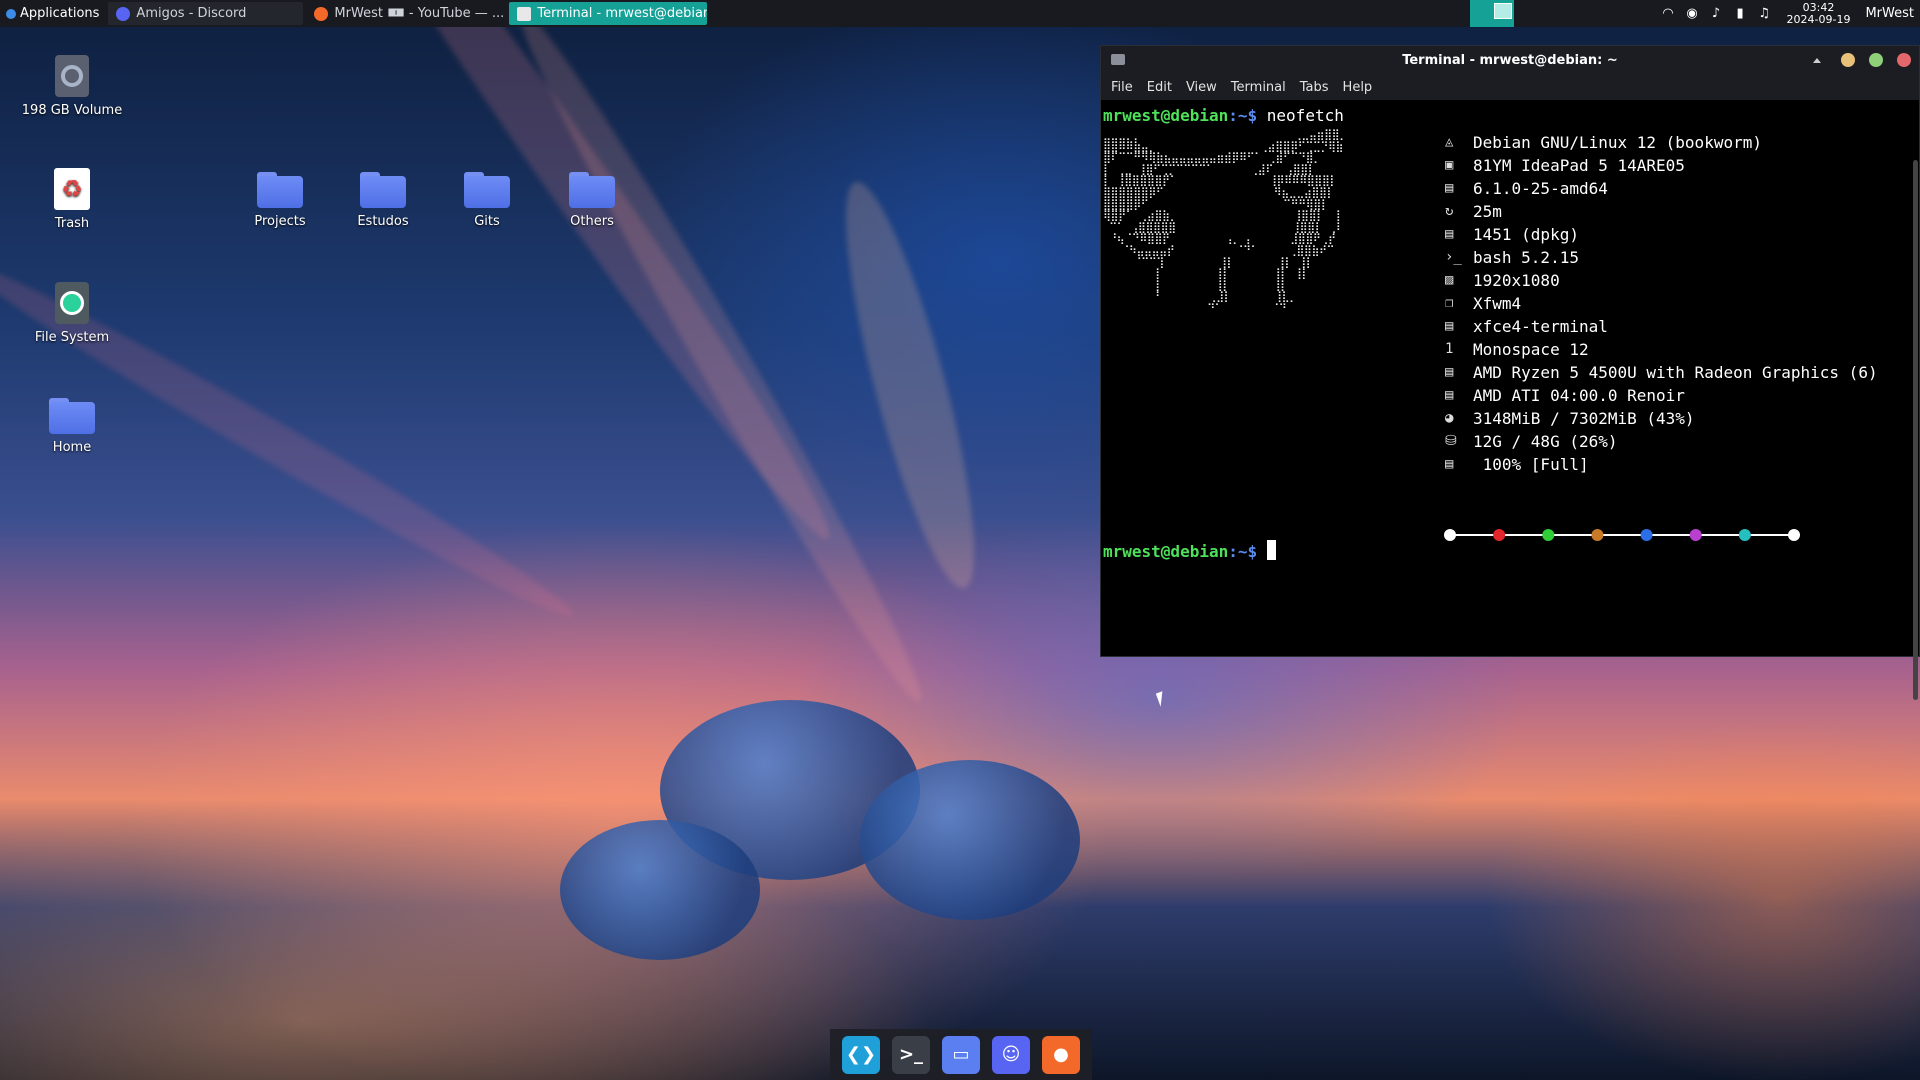  Describe the element at coordinates (1526, 188) in the screenshot. I see `info-kernel: ▤ 6.1.0-25-amd64` at that location.